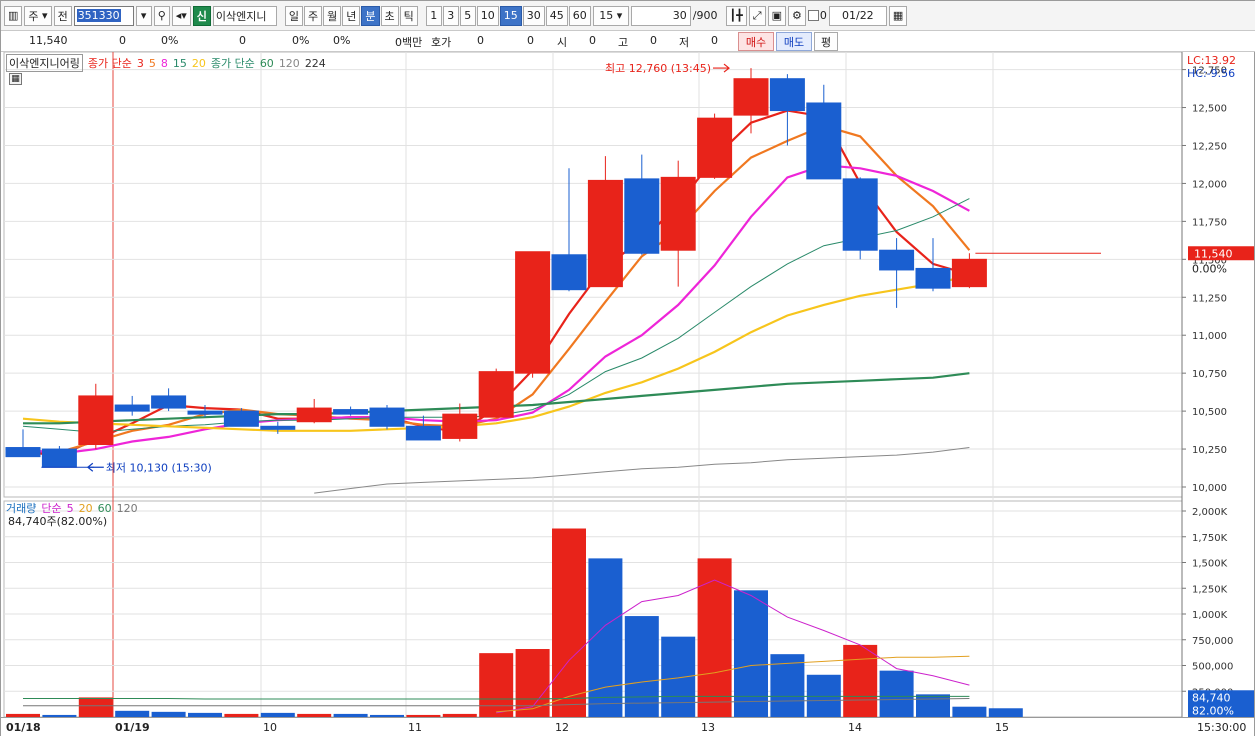  What do you see at coordinates (201, 15) in the screenshot?
I see `new-badge: 신` at bounding box center [201, 15].